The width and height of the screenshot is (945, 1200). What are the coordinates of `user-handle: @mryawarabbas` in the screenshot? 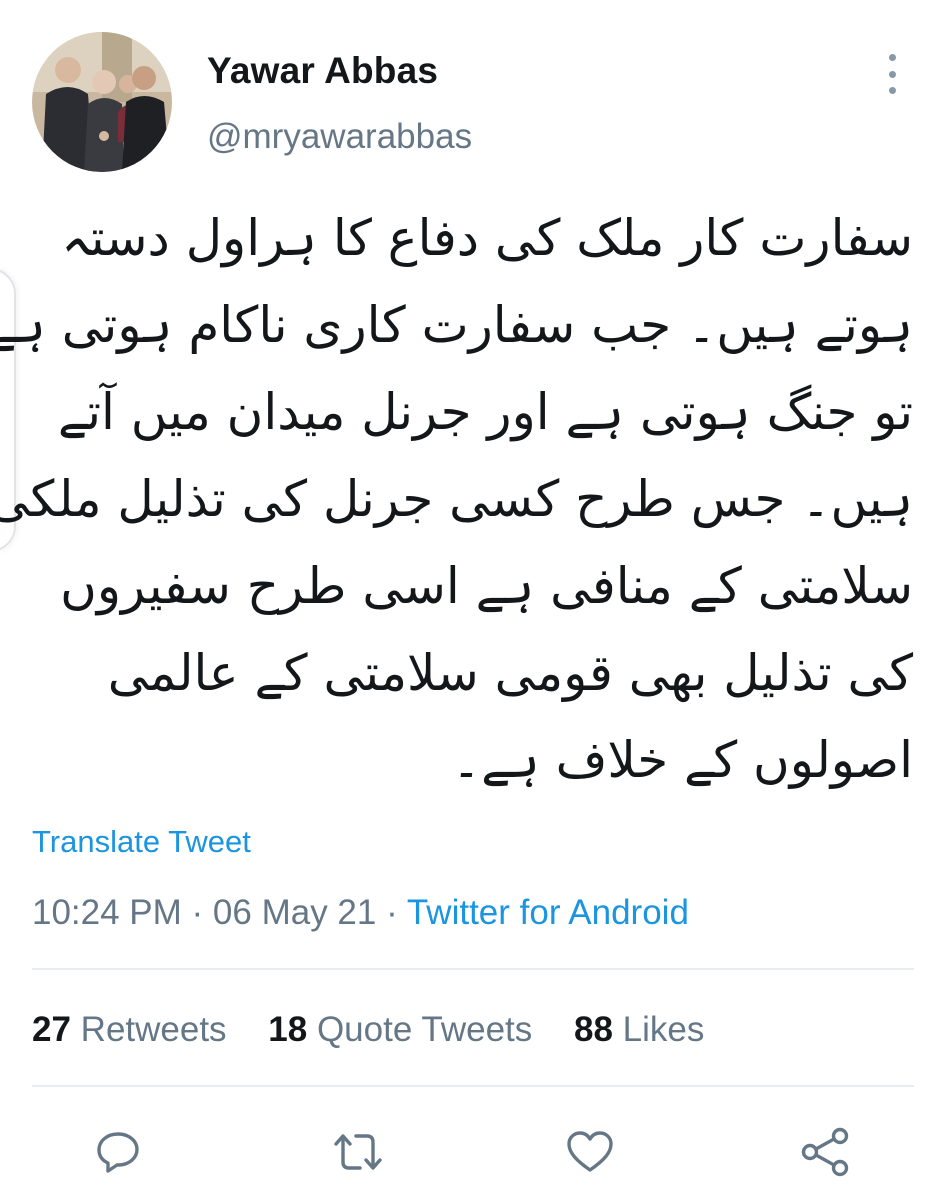 It's located at (339, 137).